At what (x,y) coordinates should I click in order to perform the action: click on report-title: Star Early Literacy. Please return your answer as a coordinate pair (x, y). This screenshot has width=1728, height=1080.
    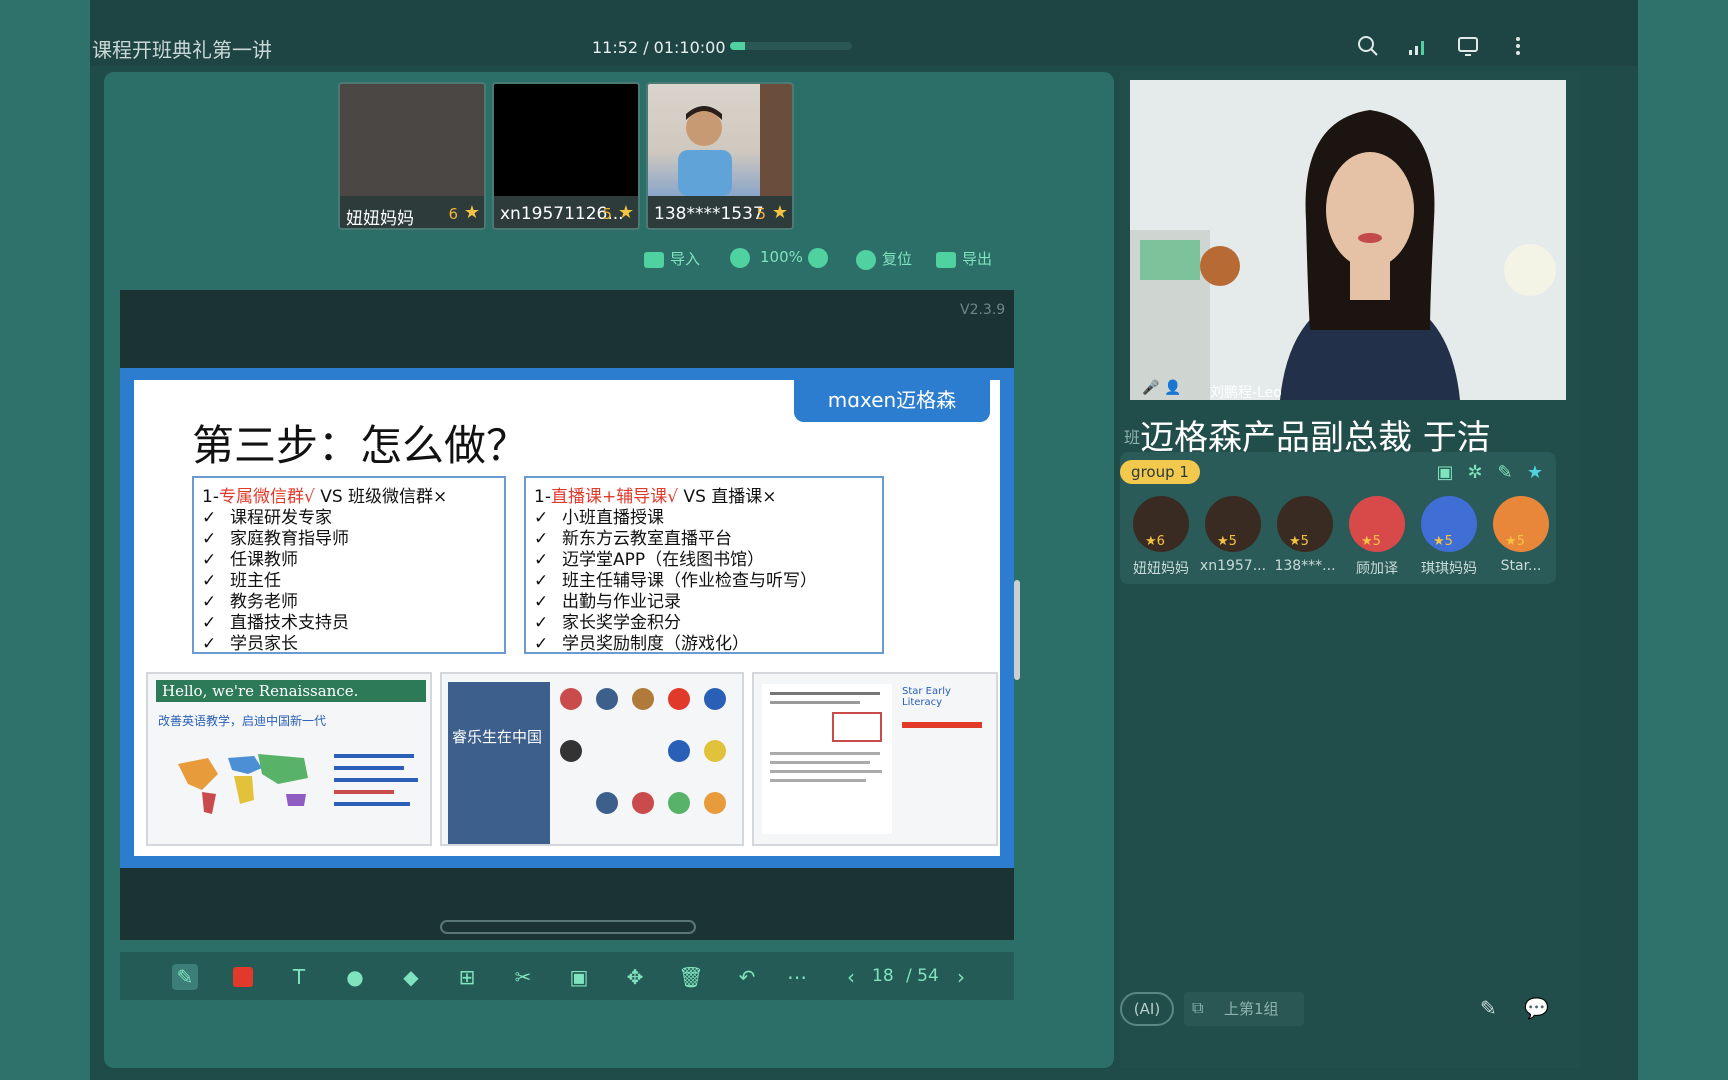
    Looking at the image, I should click on (926, 697).